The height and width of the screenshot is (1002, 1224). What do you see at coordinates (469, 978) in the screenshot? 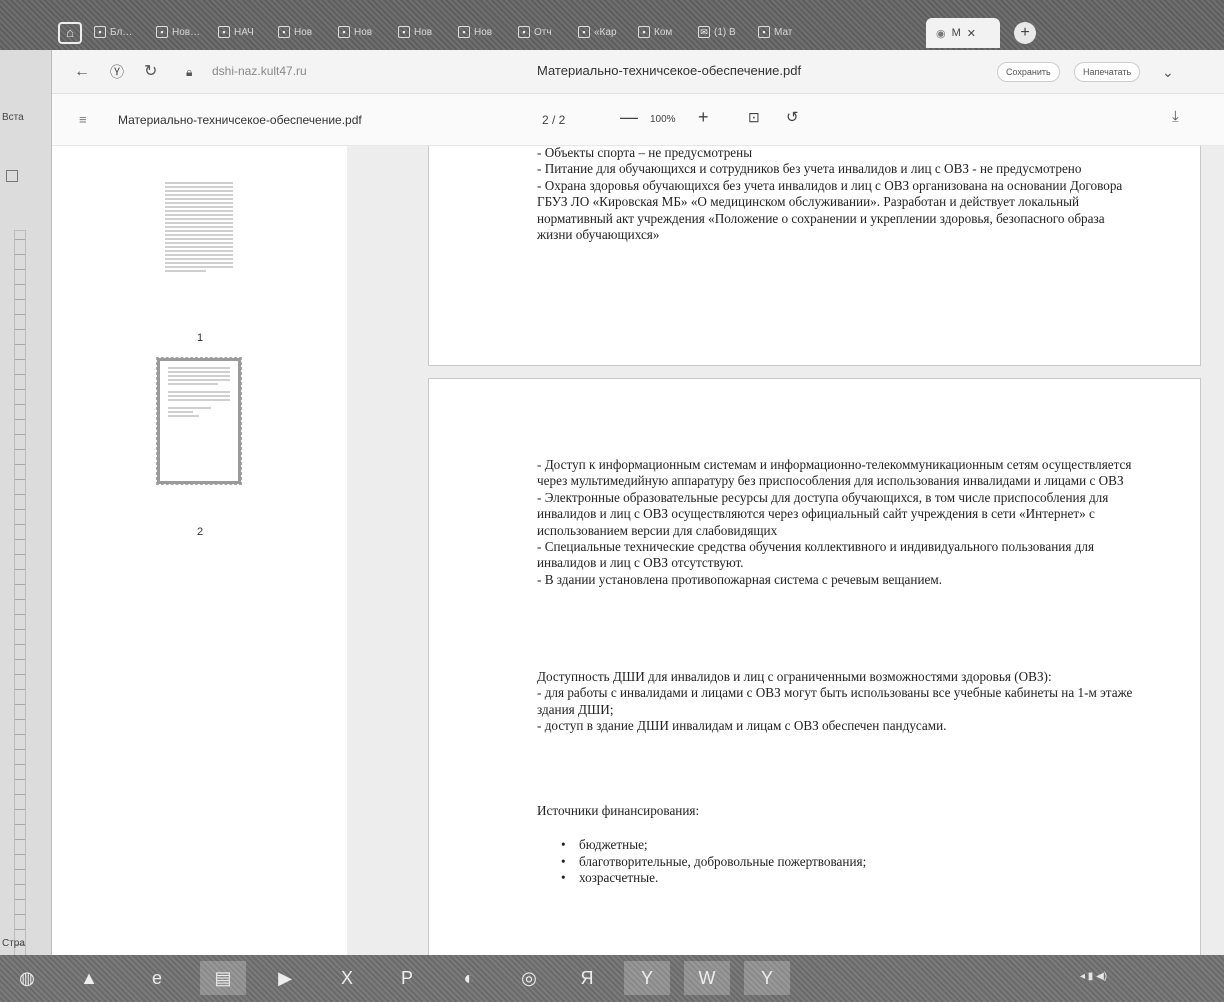
I see `app-icon: ◐` at bounding box center [469, 978].